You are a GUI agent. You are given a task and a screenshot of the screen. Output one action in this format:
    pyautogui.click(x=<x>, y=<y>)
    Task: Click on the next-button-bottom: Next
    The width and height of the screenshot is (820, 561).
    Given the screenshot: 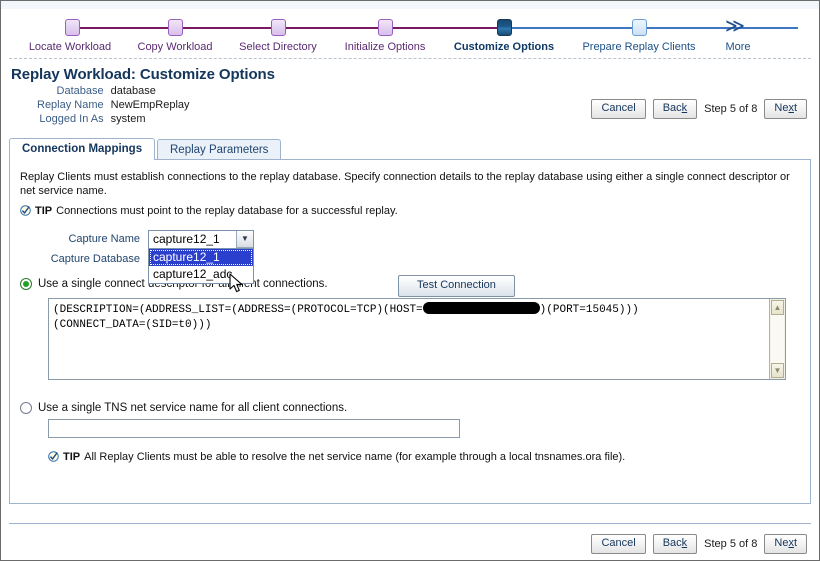 What is the action you would take?
    pyautogui.click(x=785, y=544)
    